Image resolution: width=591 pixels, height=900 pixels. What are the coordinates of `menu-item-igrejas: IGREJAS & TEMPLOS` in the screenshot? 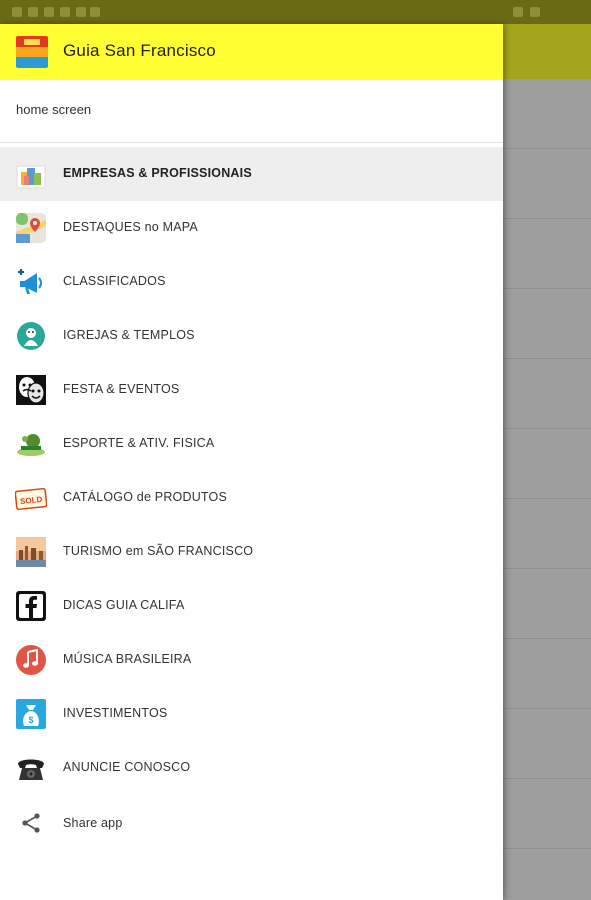 It's located at (251, 336).